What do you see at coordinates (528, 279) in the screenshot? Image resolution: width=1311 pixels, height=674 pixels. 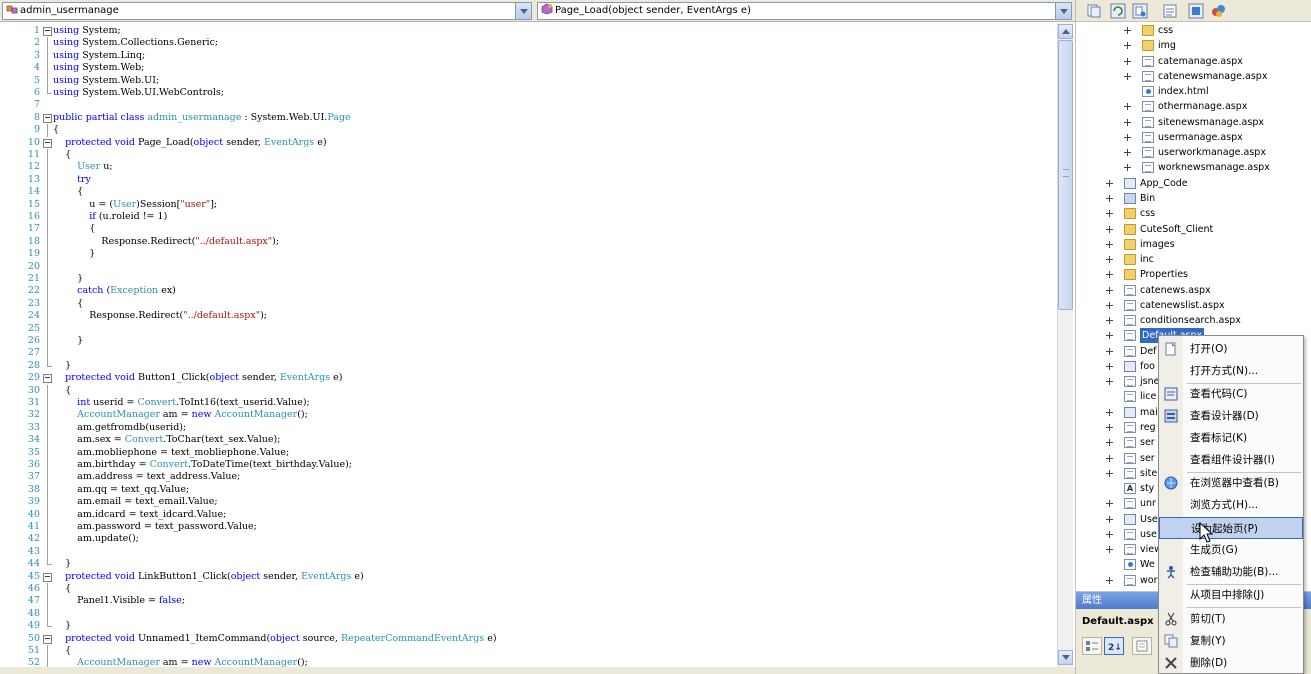 I see `code-line: 21 }` at bounding box center [528, 279].